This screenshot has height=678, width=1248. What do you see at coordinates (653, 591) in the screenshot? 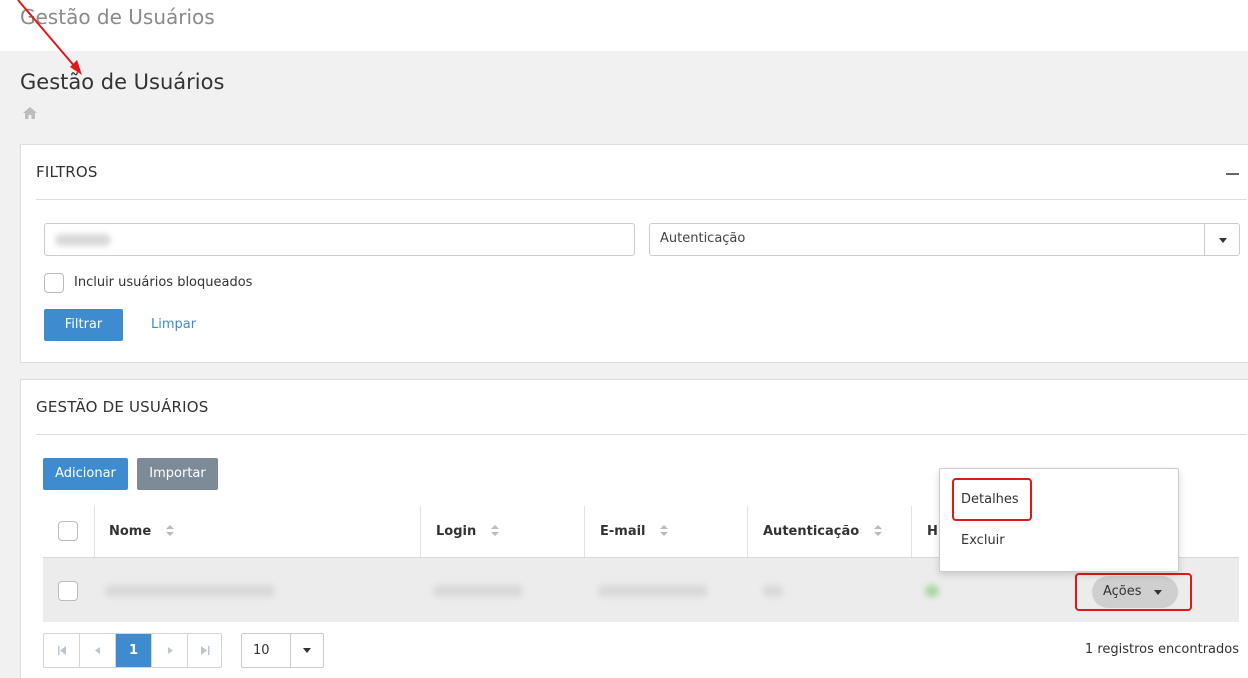
I see `blurred-email` at bounding box center [653, 591].